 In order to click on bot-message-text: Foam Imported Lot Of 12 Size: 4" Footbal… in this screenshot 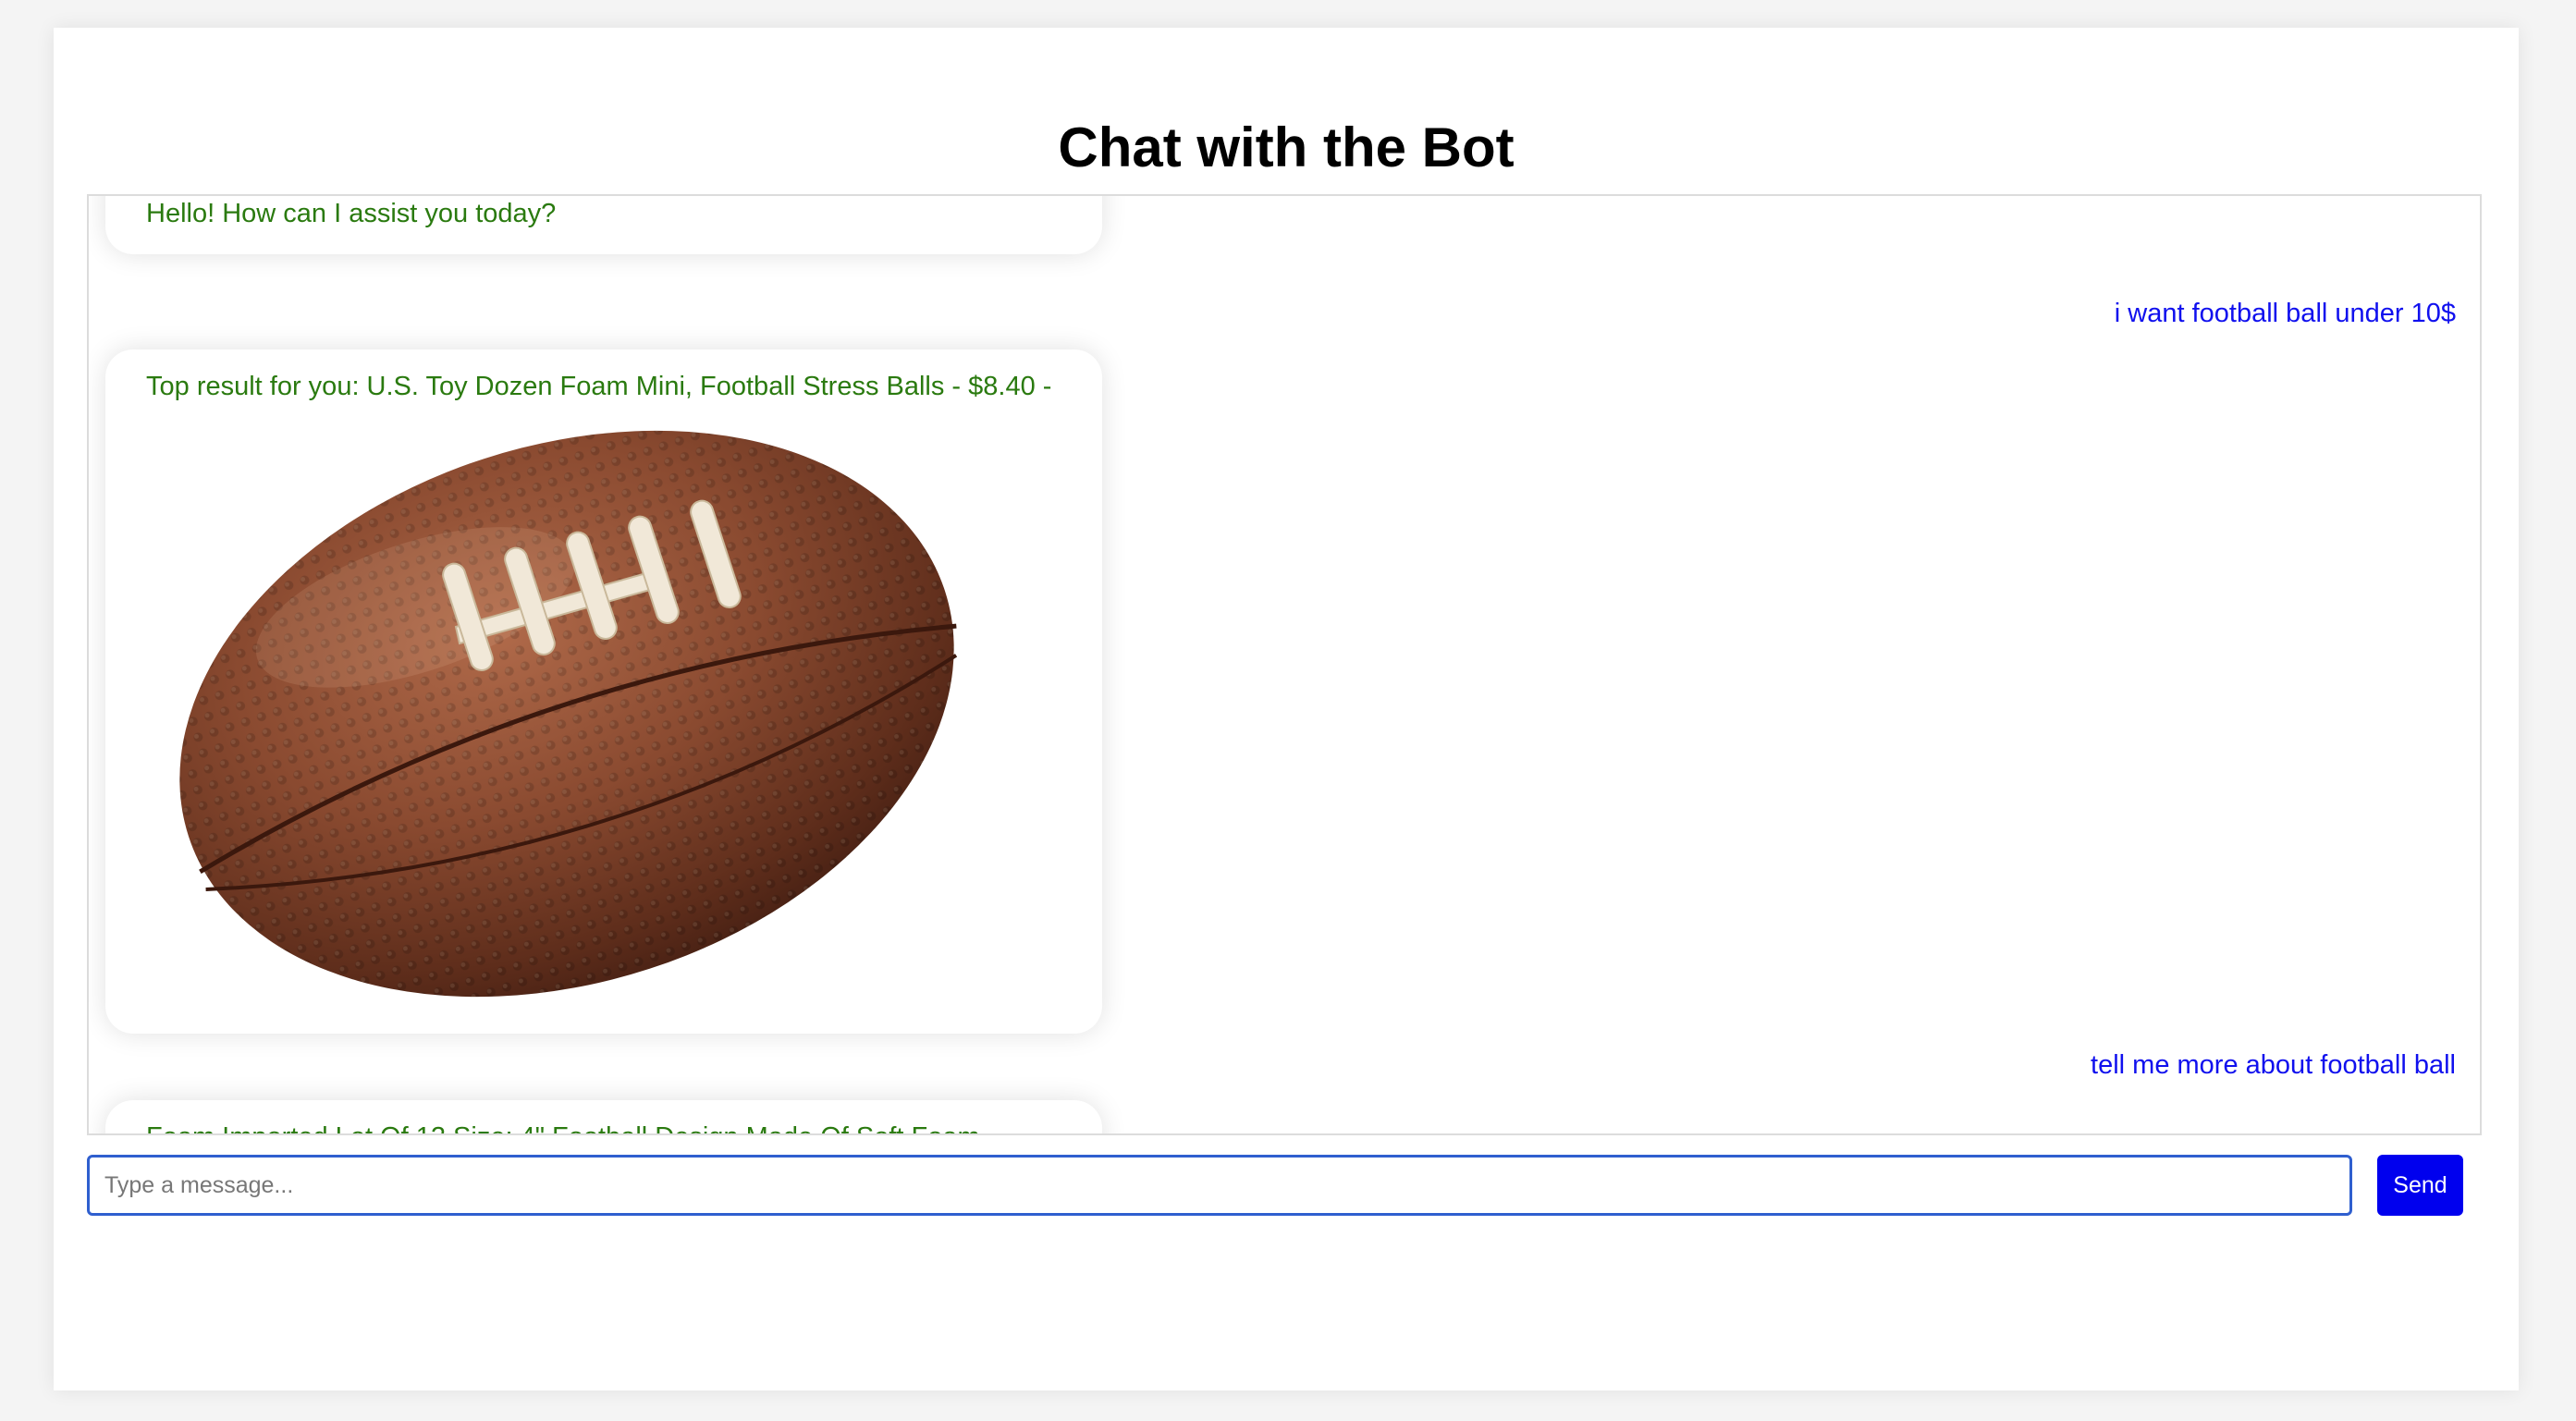, I will do `click(567, 1127)`.